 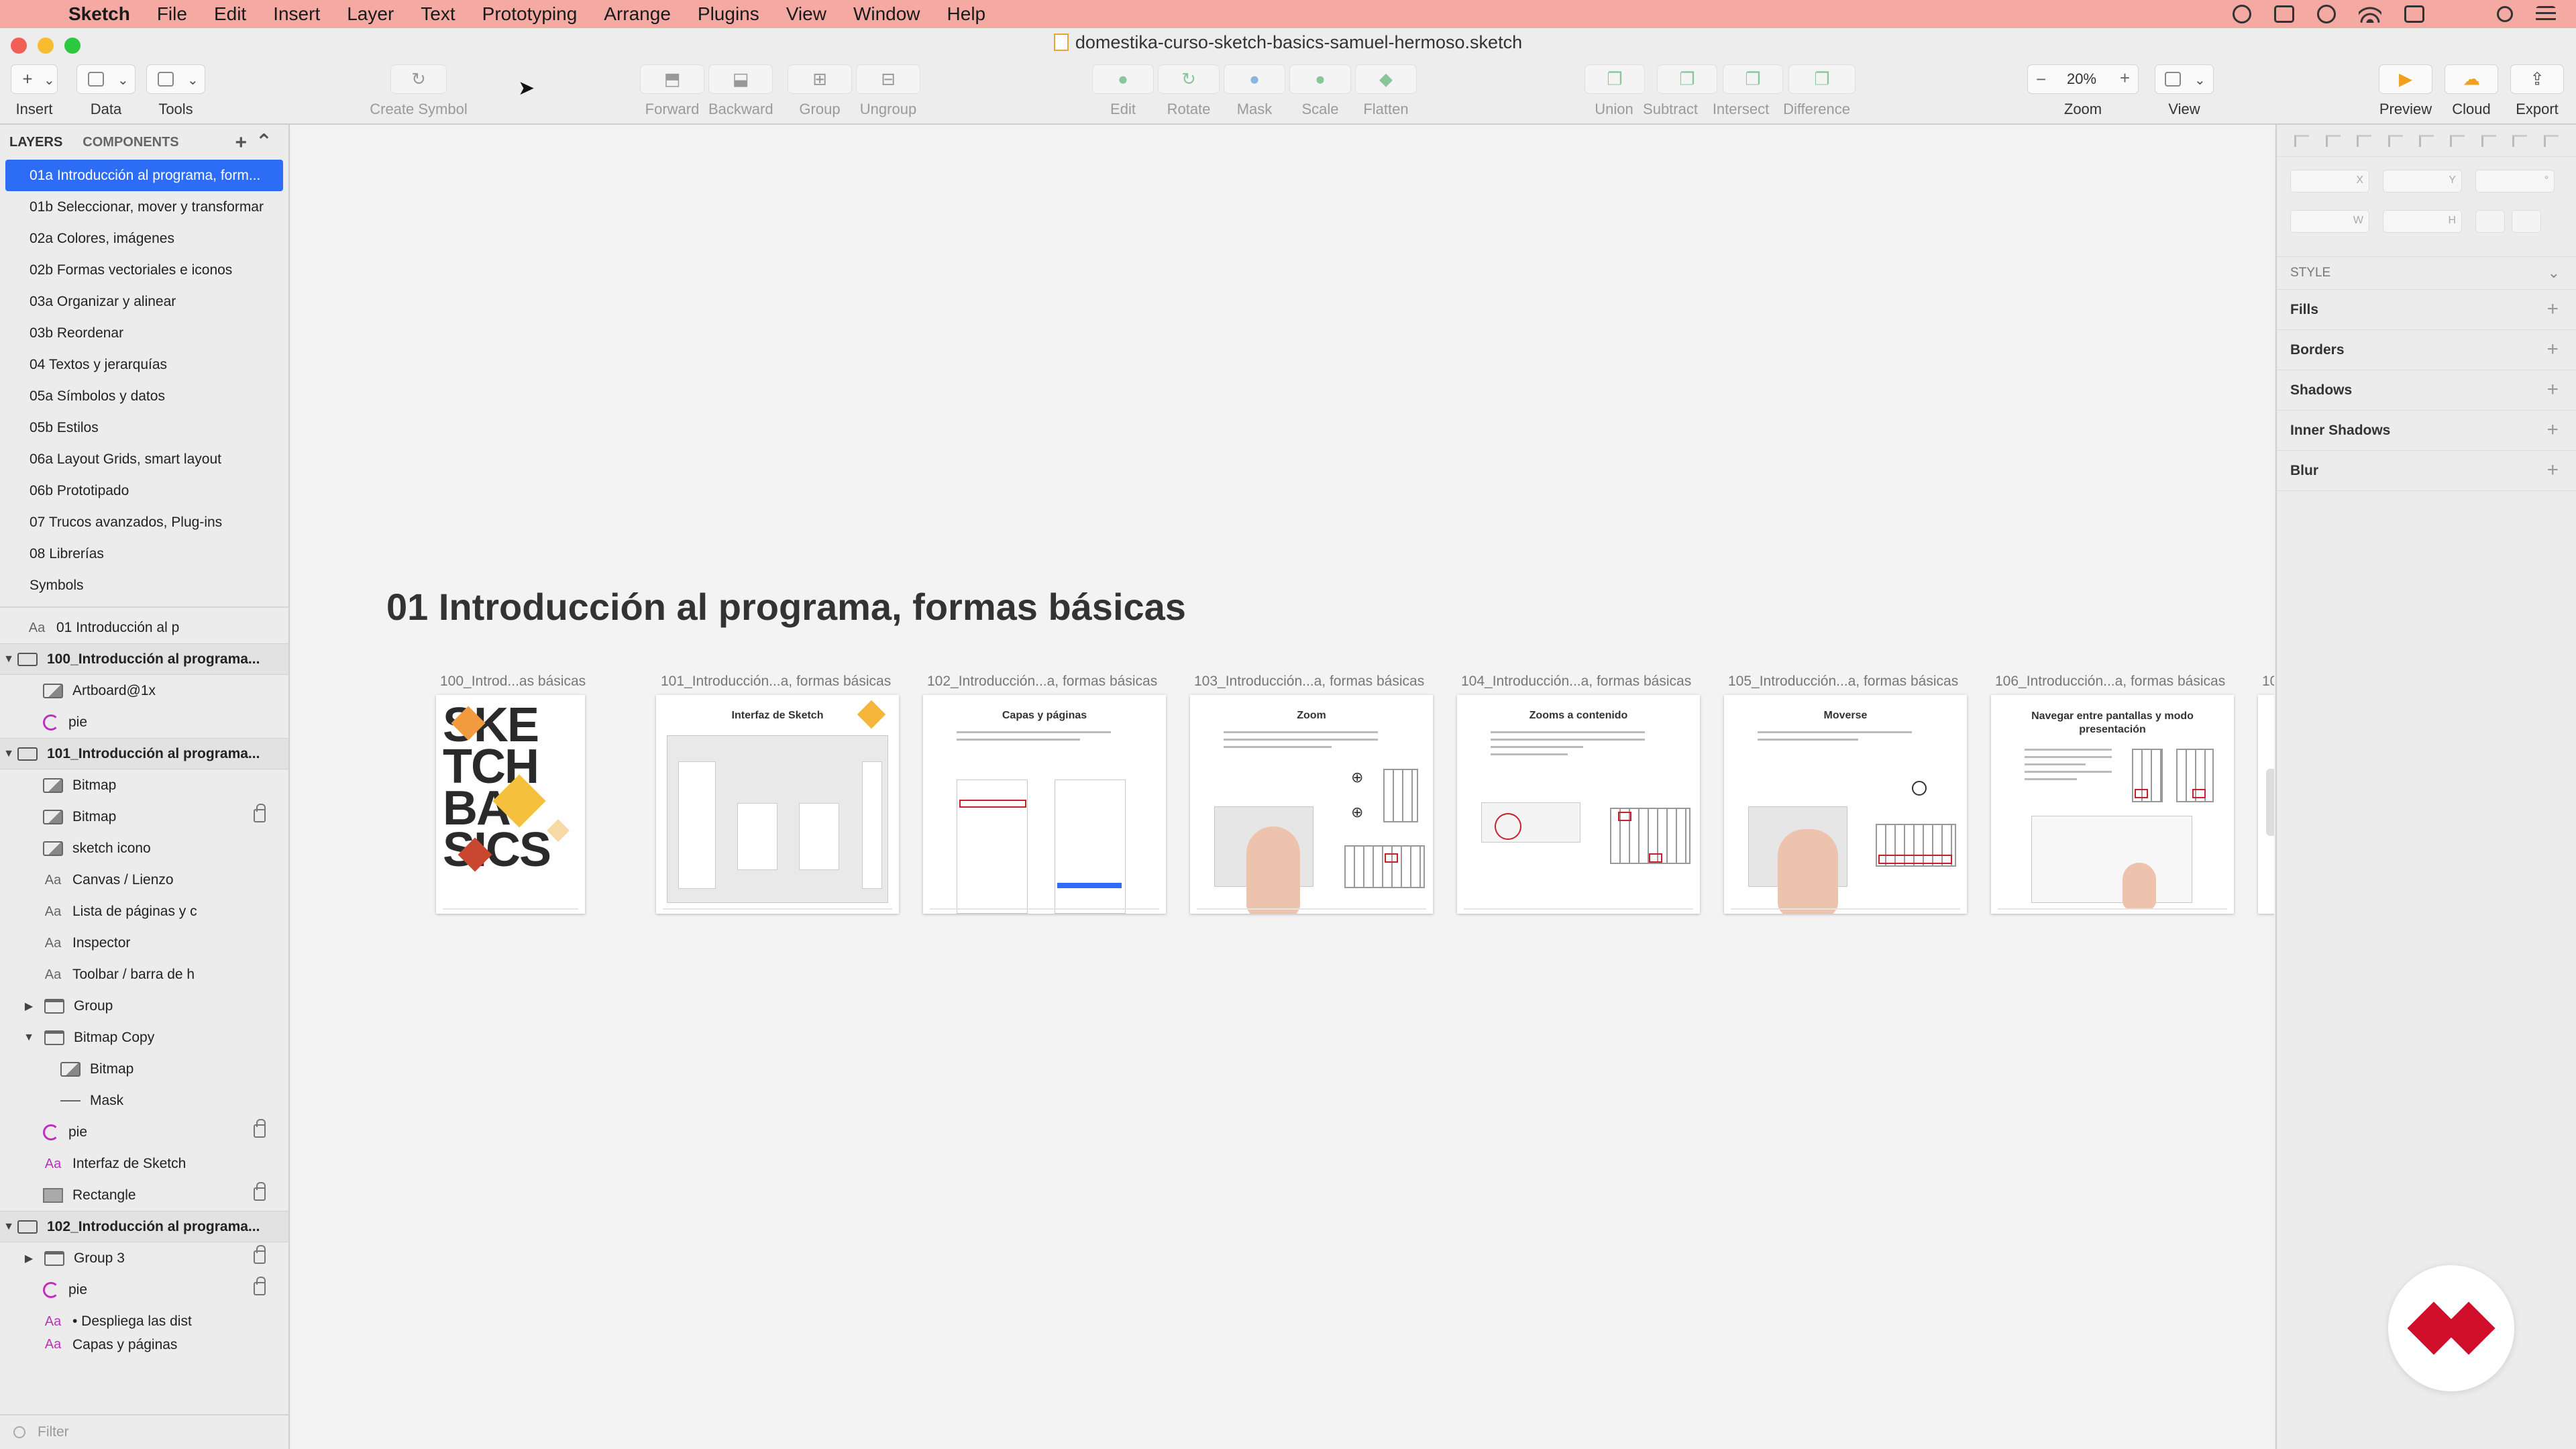 I want to click on zoom-out-button: −, so click(x=2041, y=79).